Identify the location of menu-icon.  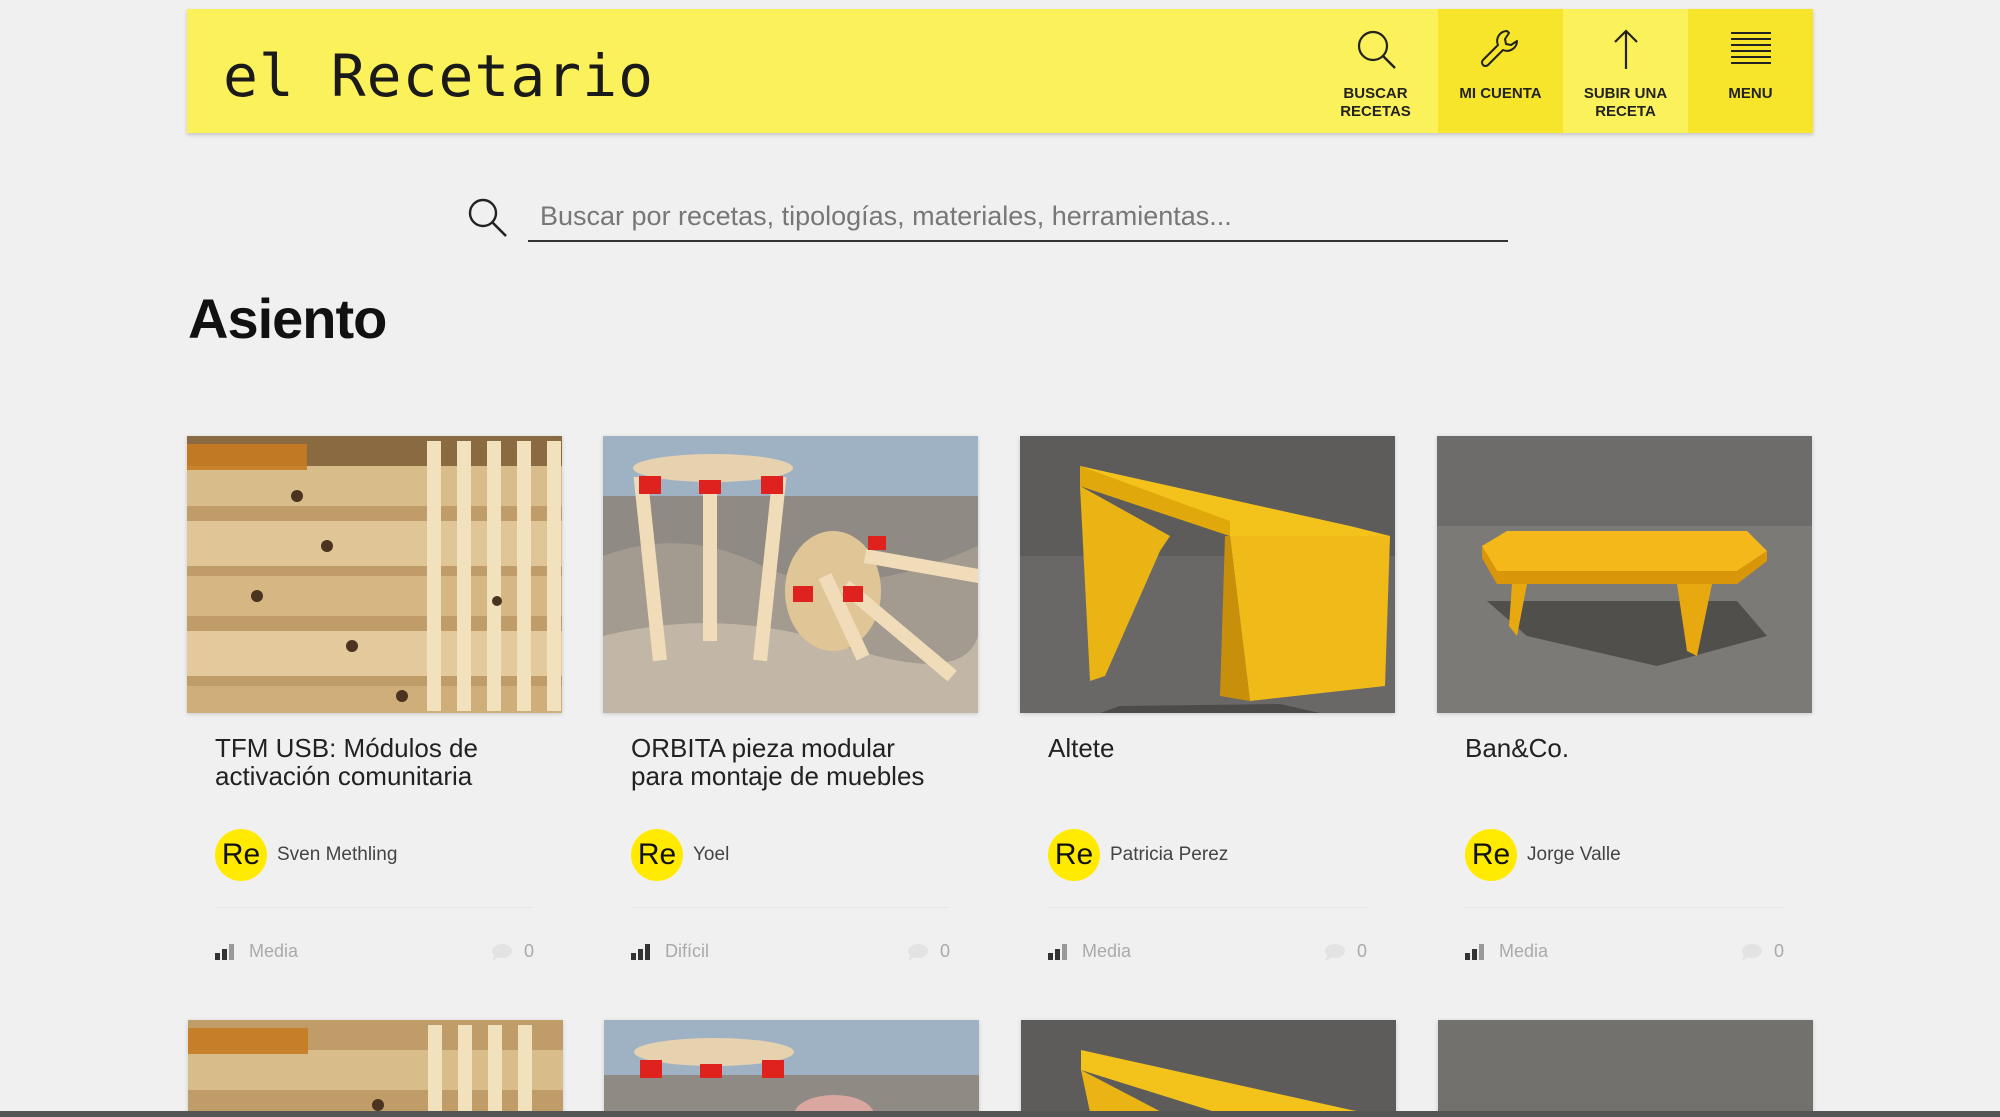
(1750, 48).